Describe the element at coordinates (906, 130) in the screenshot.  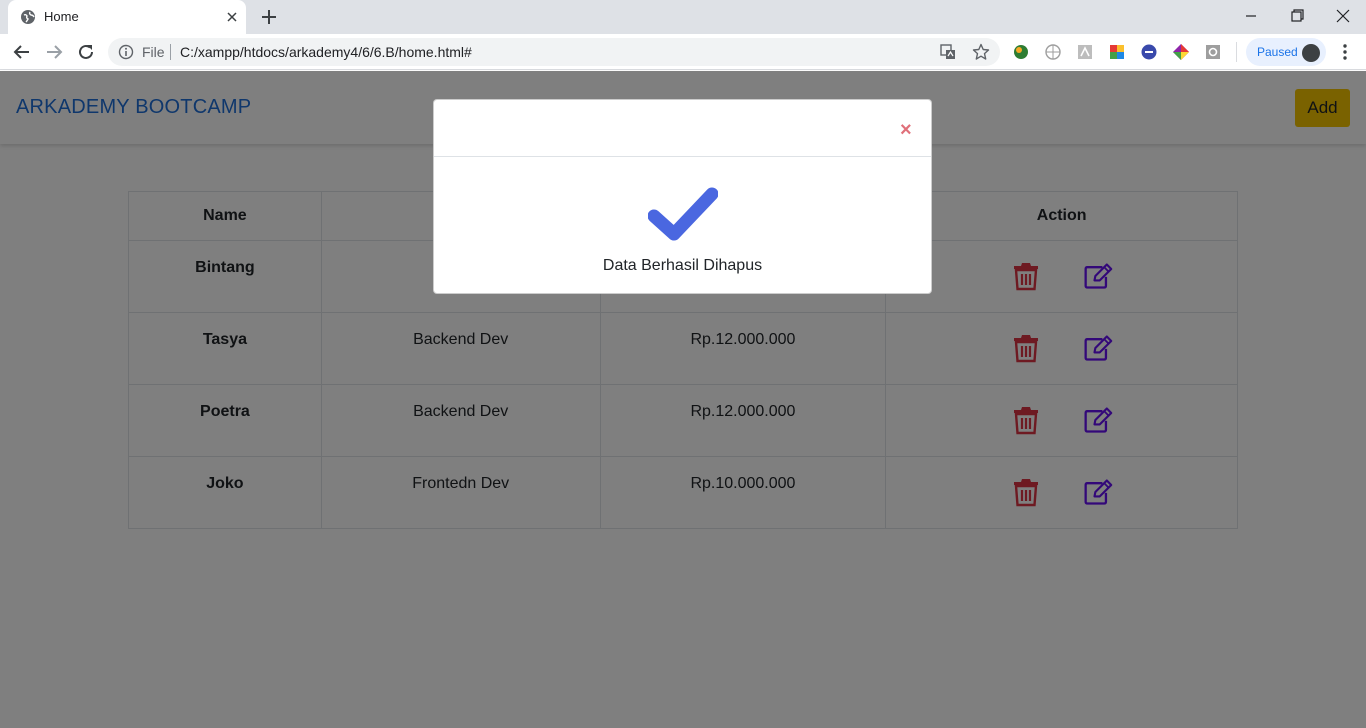
I see `modal-close-button: ×` at that location.